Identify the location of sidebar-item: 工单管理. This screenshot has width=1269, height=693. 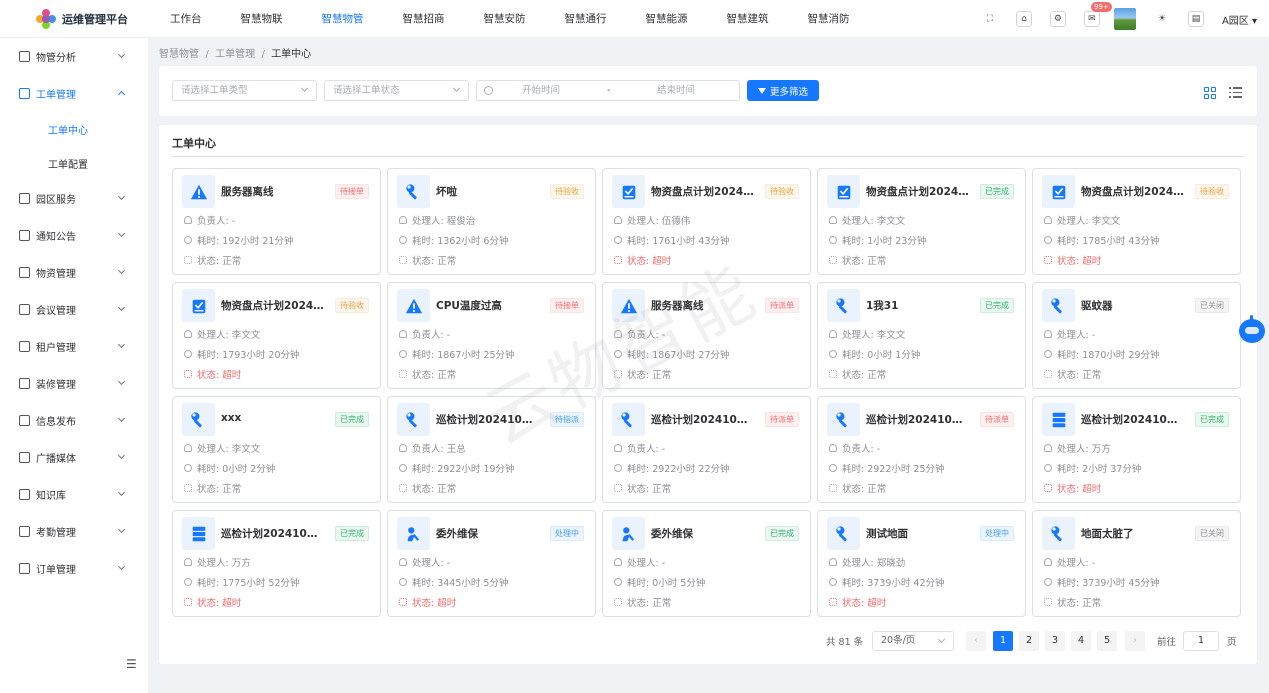
(74, 93).